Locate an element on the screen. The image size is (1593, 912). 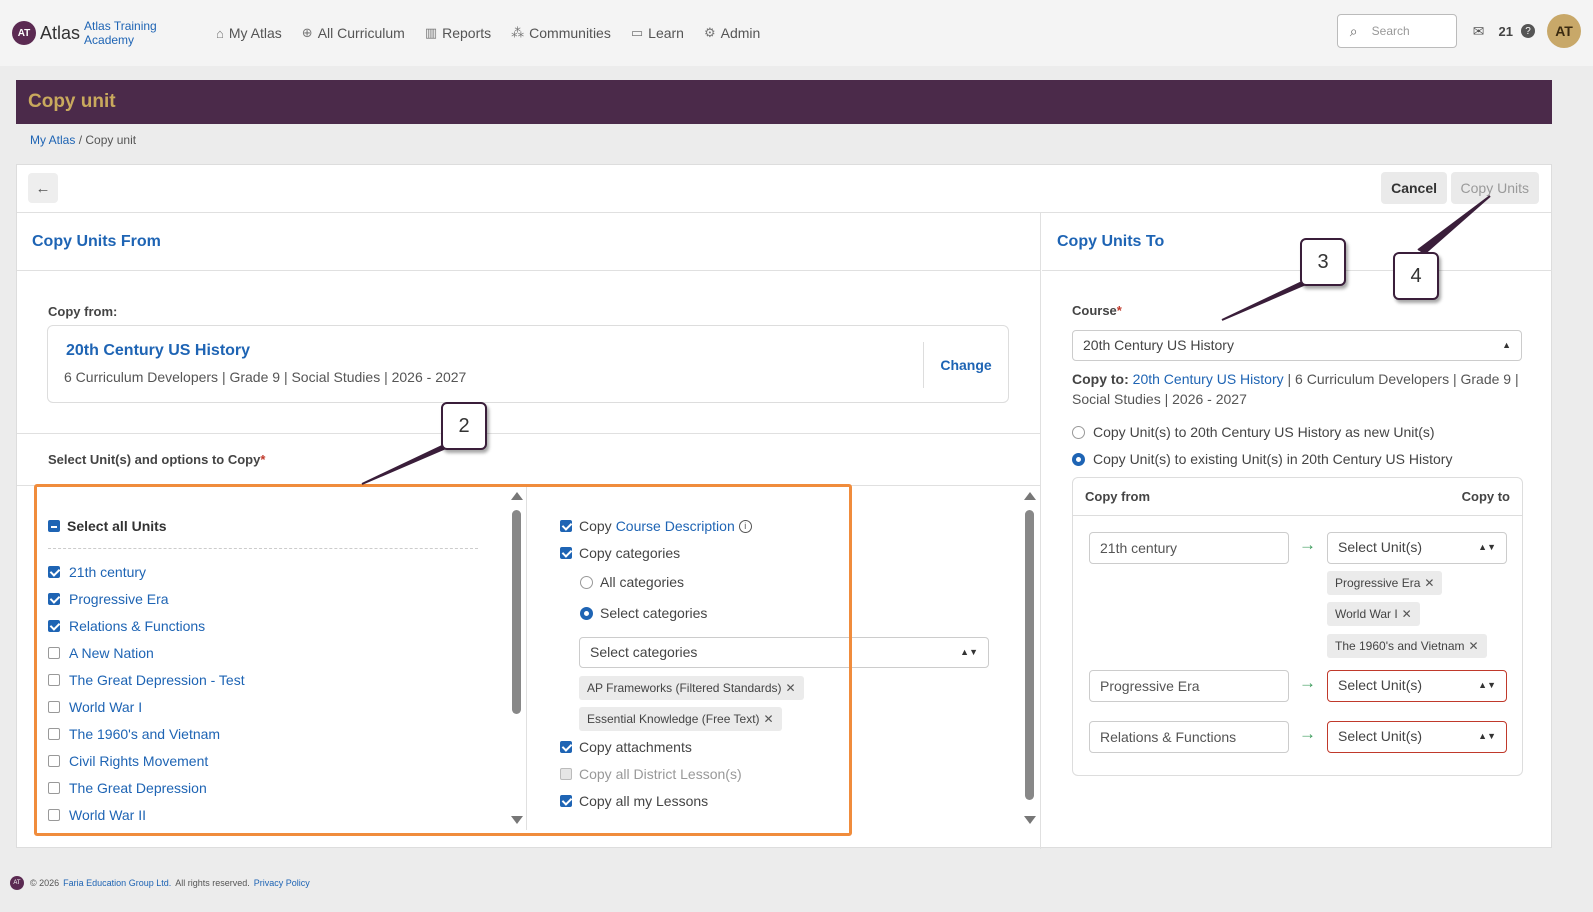
nav-label: All Curriculum is located at coordinates (361, 33).